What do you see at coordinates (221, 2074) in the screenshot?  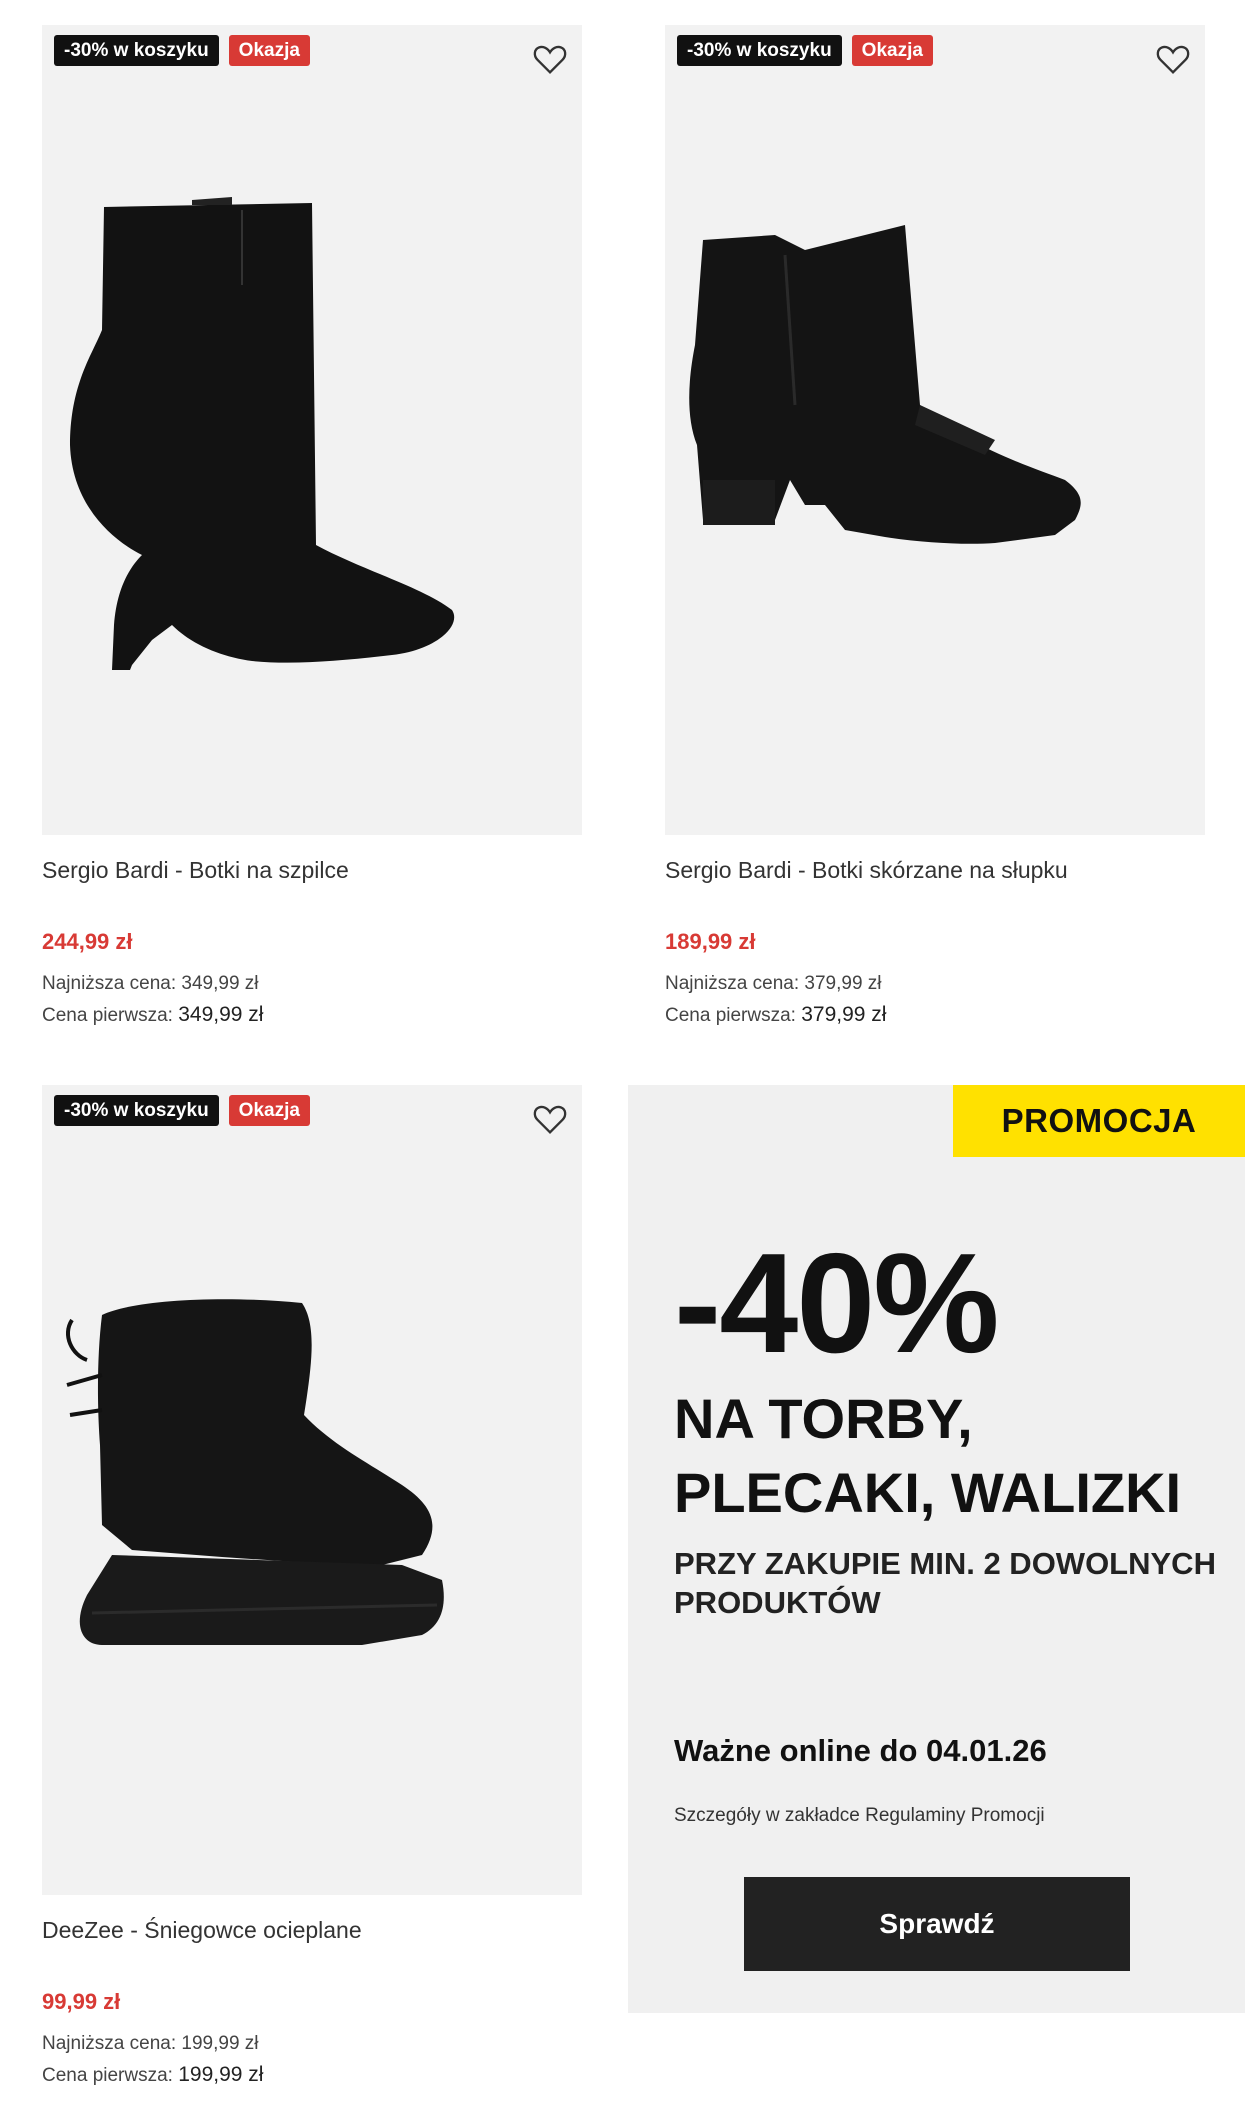 I see `first-price-value: 199,99 zł` at bounding box center [221, 2074].